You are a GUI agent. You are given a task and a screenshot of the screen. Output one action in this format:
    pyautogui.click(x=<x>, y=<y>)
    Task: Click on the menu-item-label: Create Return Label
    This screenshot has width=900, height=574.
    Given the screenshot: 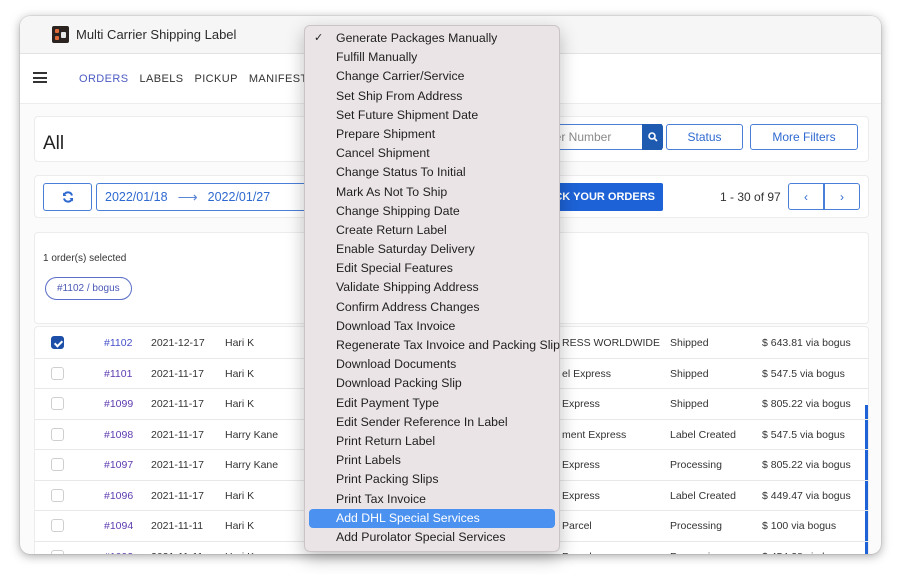 What is the action you would take?
    pyautogui.click(x=391, y=229)
    